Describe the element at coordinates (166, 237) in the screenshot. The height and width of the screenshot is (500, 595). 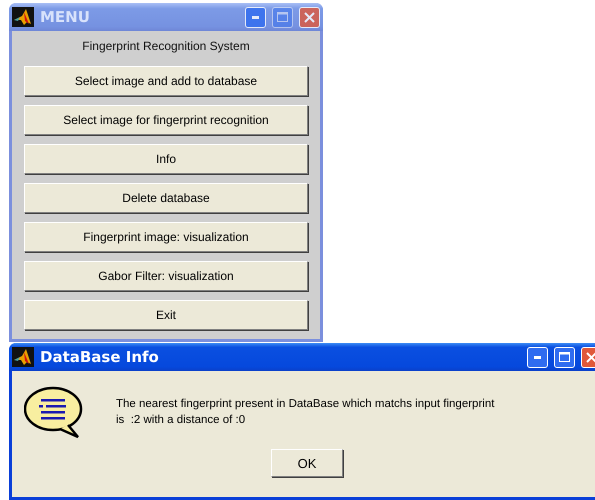
I see `menu-button: Fingerprint image: visualization` at that location.